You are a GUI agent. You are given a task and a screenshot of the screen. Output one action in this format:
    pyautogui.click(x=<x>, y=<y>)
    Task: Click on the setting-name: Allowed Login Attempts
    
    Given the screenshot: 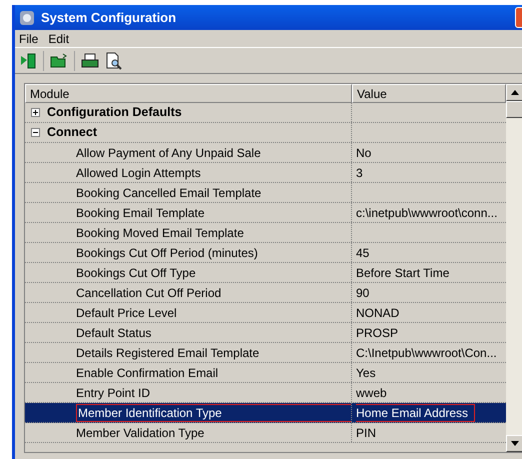 What is the action you would take?
    pyautogui.click(x=138, y=173)
    